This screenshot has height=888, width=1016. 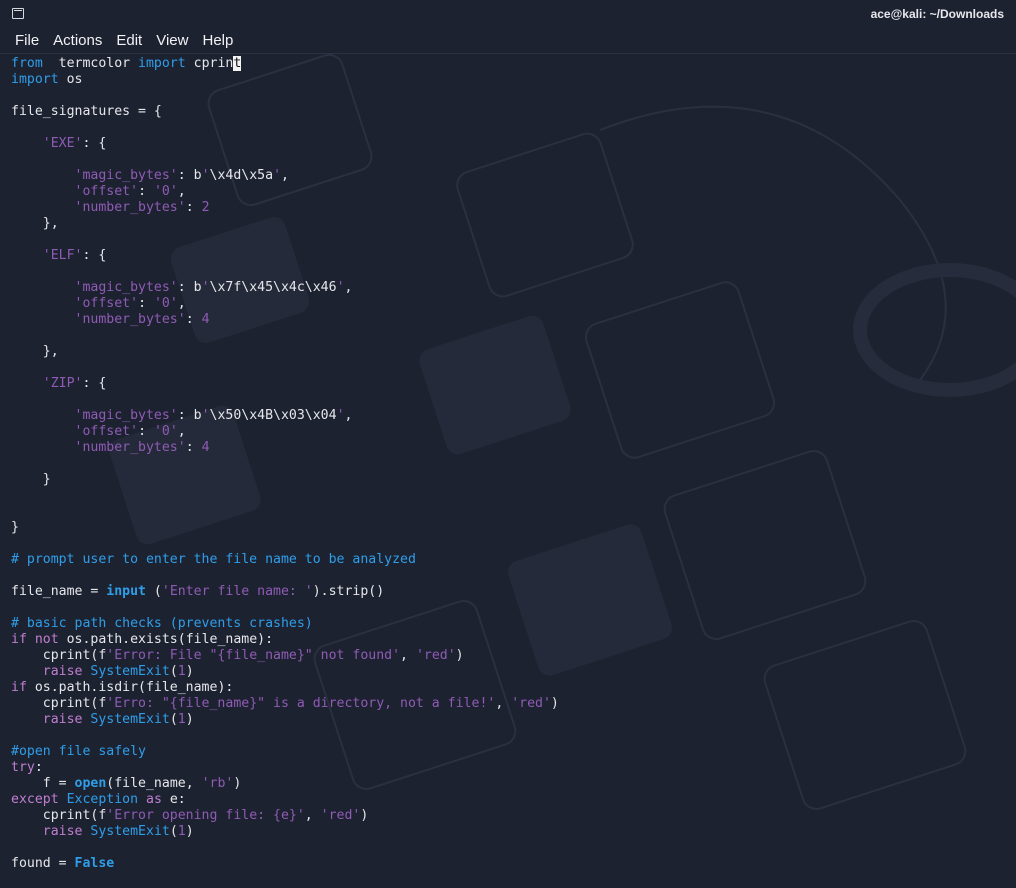 I want to click on code-token: (file_name,, so click(x=154, y=783).